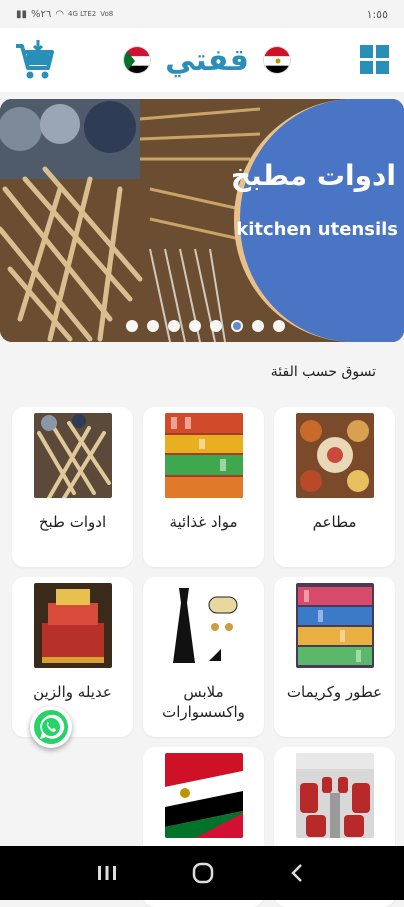 This screenshot has width=404, height=907. Describe the element at coordinates (73, 455) in the screenshot. I see `wooden-utensils-image` at that location.